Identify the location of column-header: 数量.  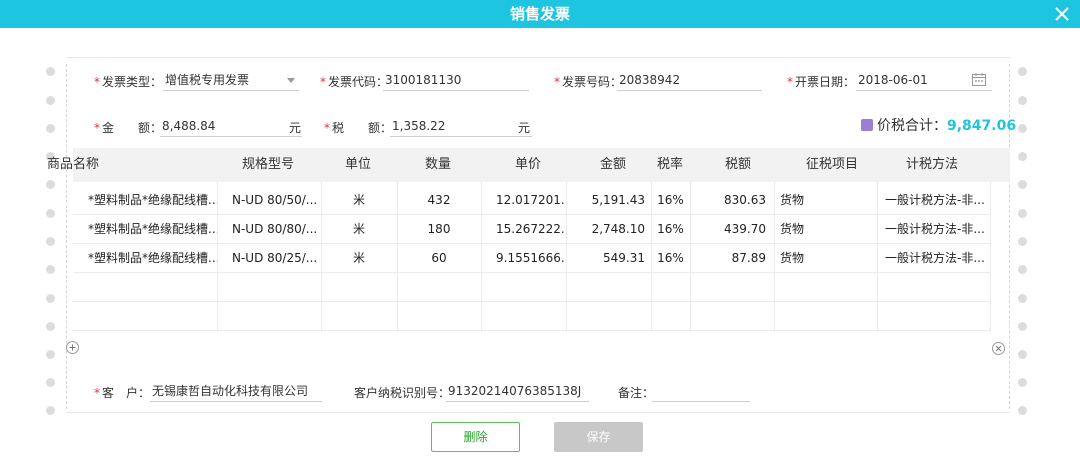
(437, 164).